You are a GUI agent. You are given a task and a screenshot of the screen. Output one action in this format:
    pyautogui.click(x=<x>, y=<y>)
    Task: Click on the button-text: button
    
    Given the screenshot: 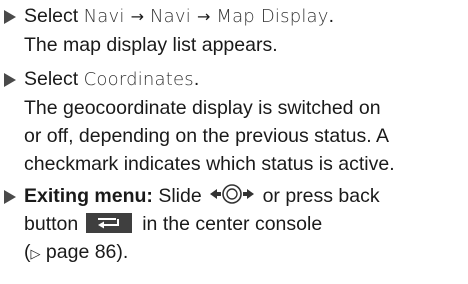 What is the action you would take?
    pyautogui.click(x=51, y=224)
    